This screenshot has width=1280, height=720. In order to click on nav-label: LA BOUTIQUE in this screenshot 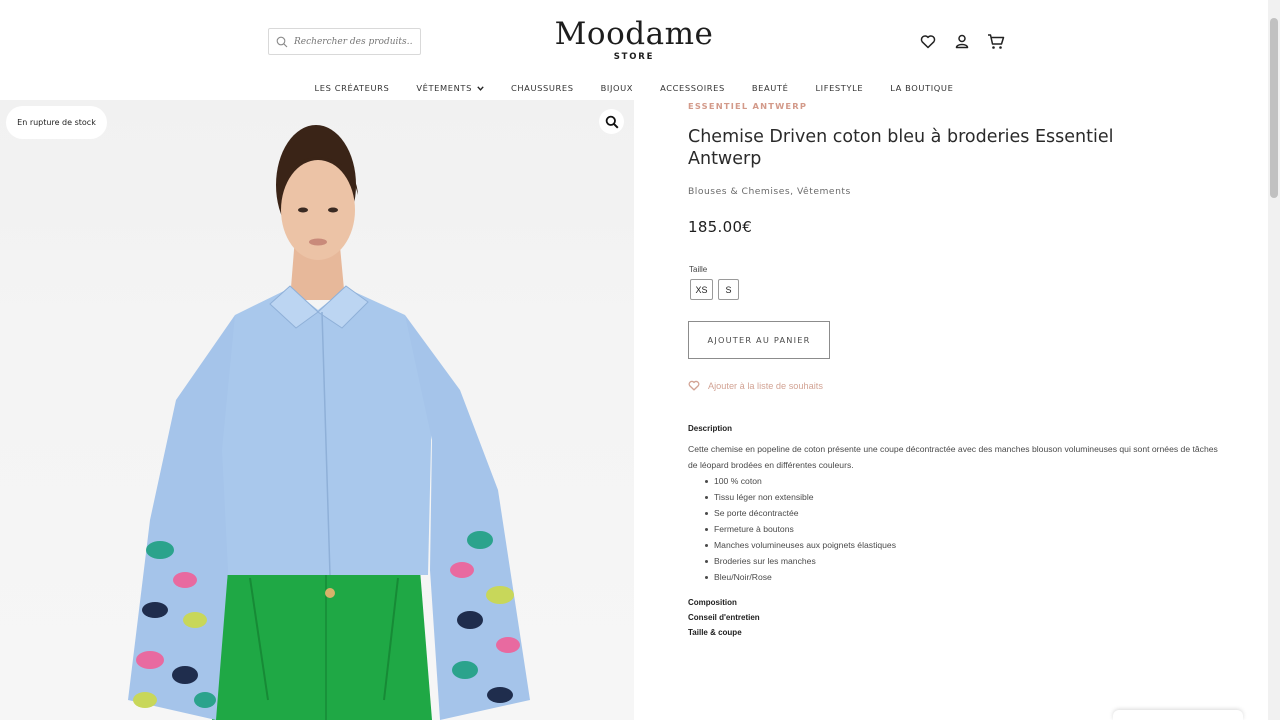, I will do `click(922, 88)`.